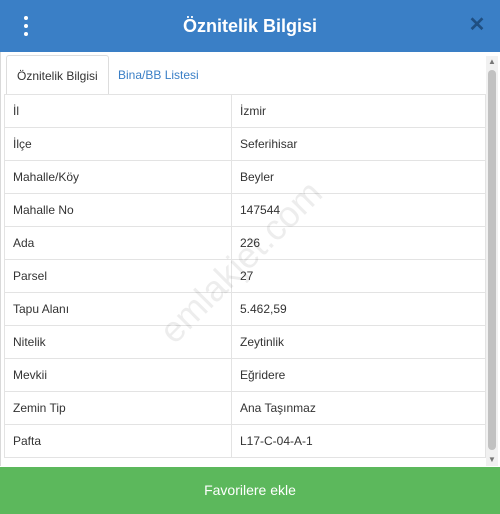  I want to click on row-value: 27, so click(358, 276).